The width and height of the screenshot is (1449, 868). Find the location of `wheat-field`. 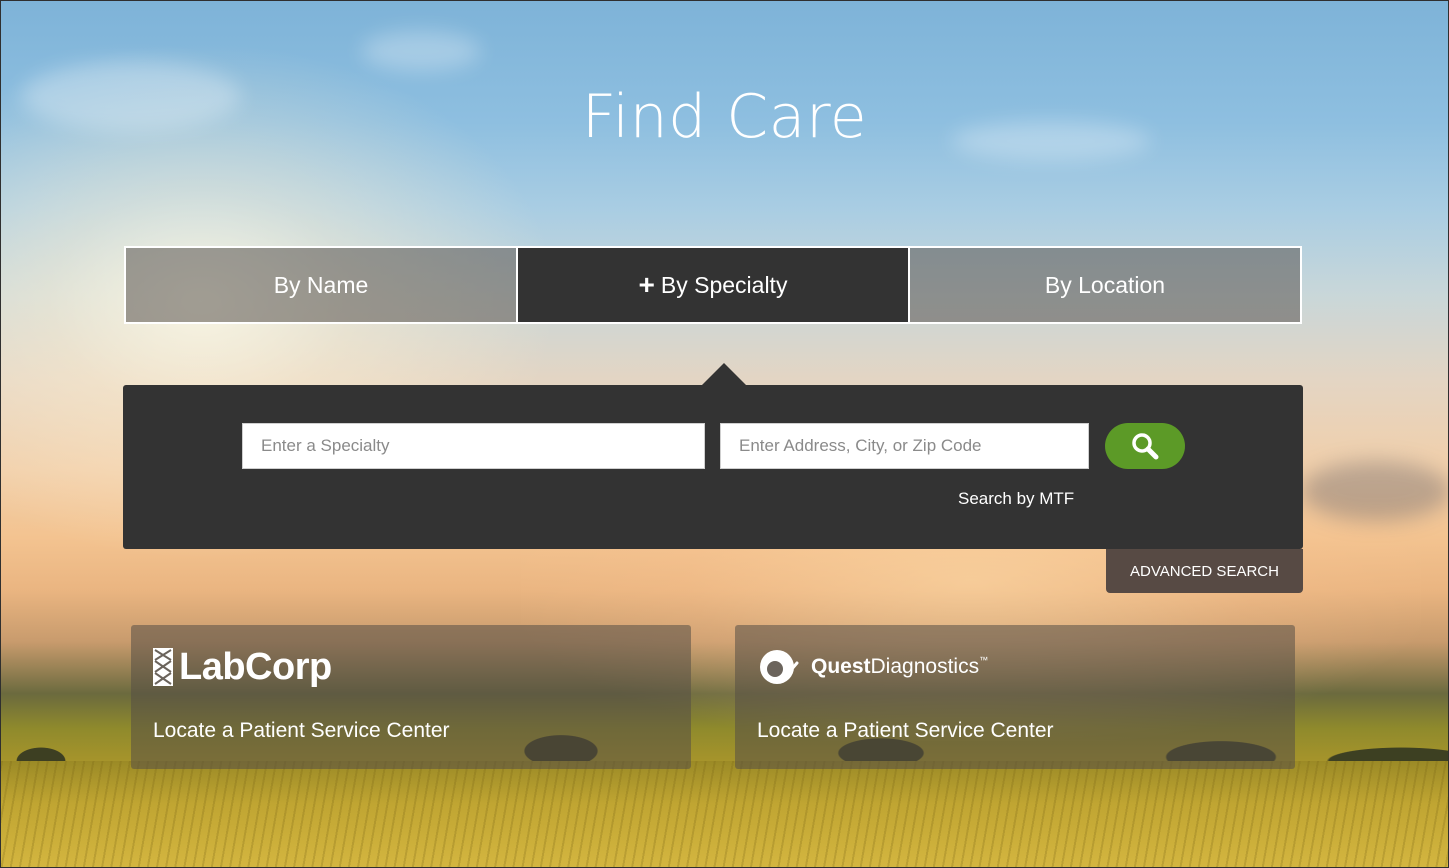

wheat-field is located at coordinates (724, 814).